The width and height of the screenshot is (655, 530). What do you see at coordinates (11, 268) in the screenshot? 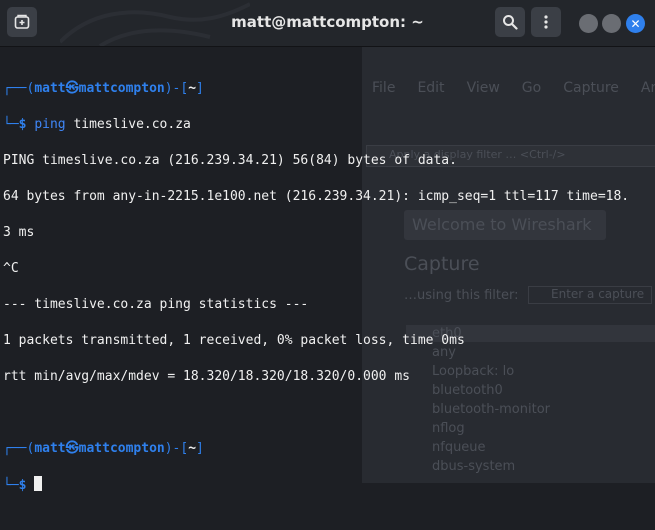
I see `output-line: ^C` at bounding box center [11, 268].